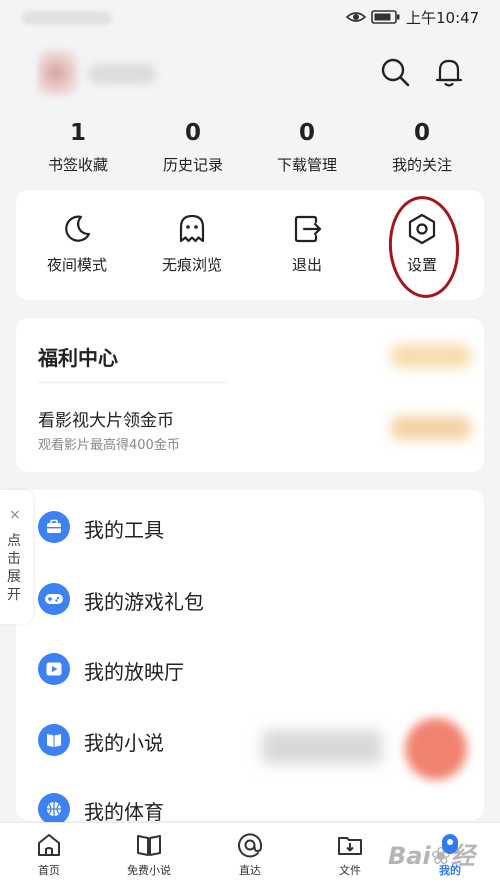 The image size is (500, 889). I want to click on stat-label: 我的关注, so click(421, 165).